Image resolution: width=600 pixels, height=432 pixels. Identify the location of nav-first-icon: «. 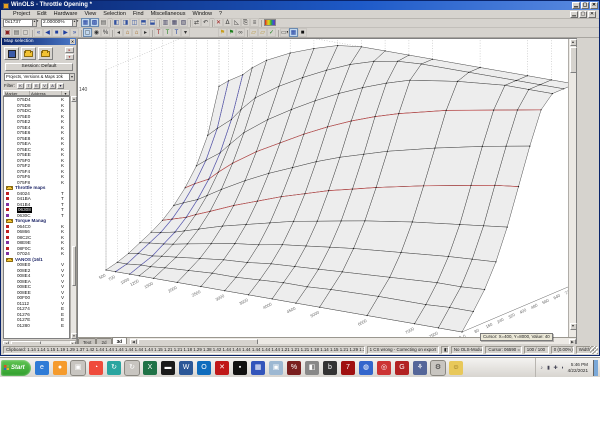
(38, 32).